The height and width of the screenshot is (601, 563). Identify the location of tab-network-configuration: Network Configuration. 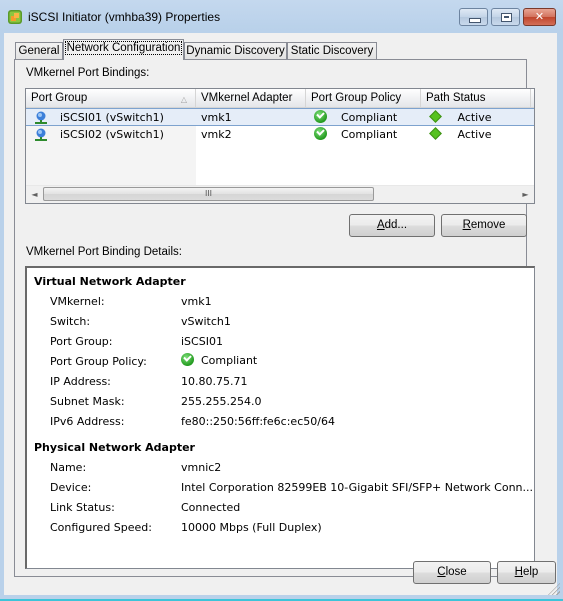
(123, 49).